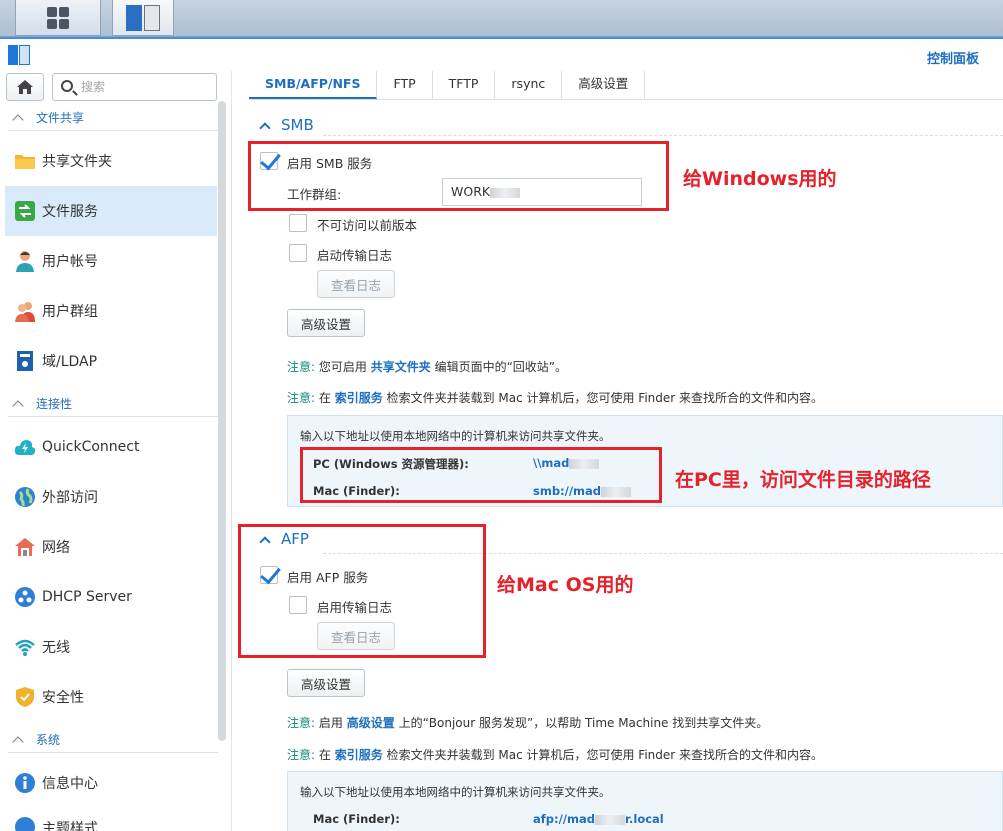 Image resolution: width=1003 pixels, height=831 pixels. Describe the element at coordinates (113, 404) in the screenshot. I see `section-connectivity: 连接性` at that location.